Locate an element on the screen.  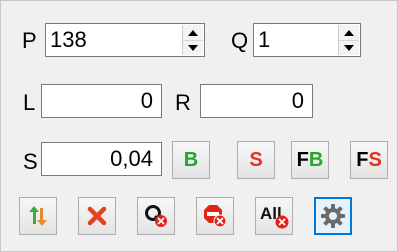
reverse-position-button is located at coordinates (38, 216).